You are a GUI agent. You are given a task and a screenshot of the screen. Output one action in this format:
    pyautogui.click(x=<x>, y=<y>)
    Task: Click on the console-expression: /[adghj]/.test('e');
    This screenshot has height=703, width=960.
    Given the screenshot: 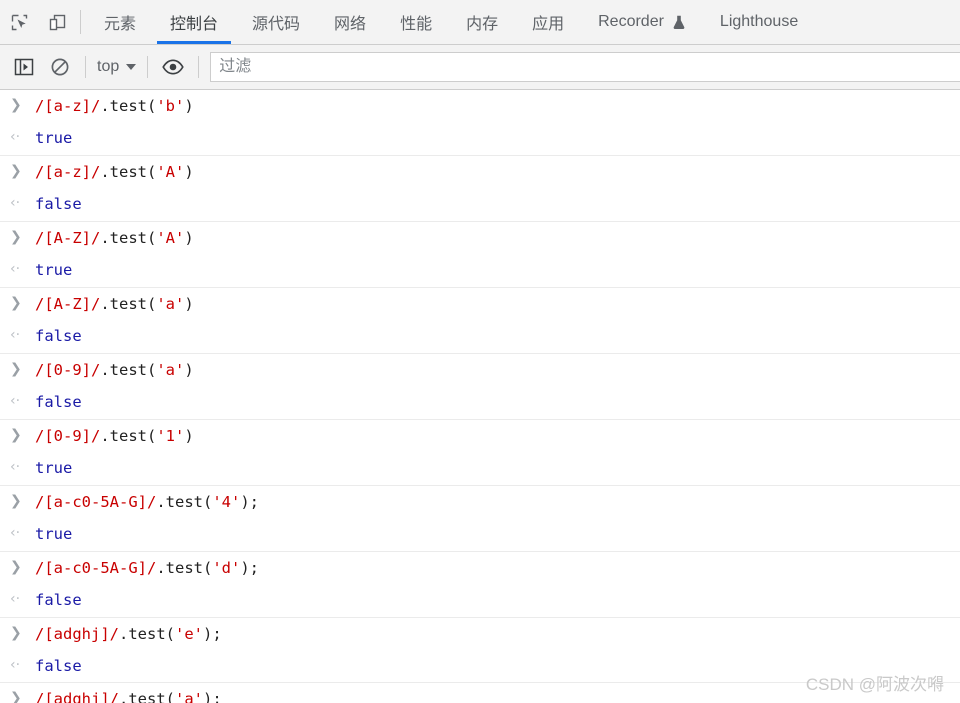 What is the action you would take?
    pyautogui.click(x=128, y=633)
    